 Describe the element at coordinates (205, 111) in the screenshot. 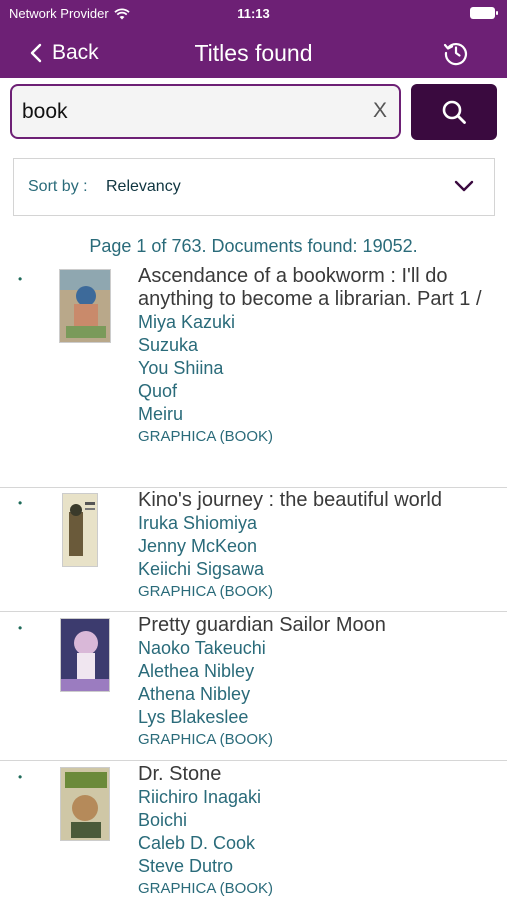

I see `search-input: book X` at that location.